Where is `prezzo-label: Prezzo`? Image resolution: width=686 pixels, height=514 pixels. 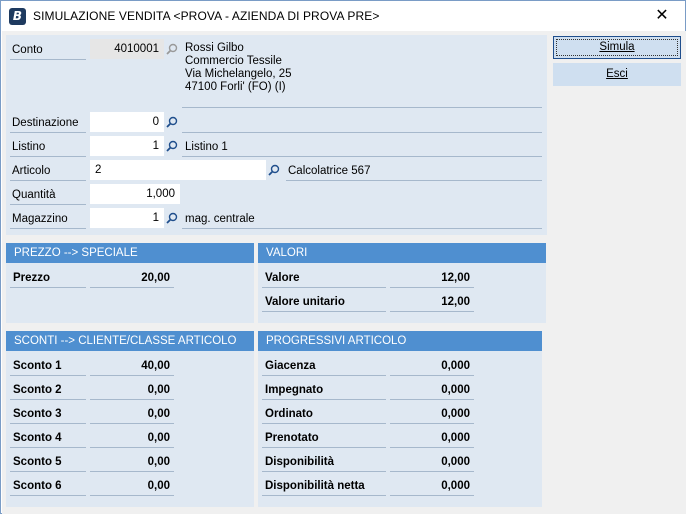
prezzo-label: Prezzo is located at coordinates (32, 278).